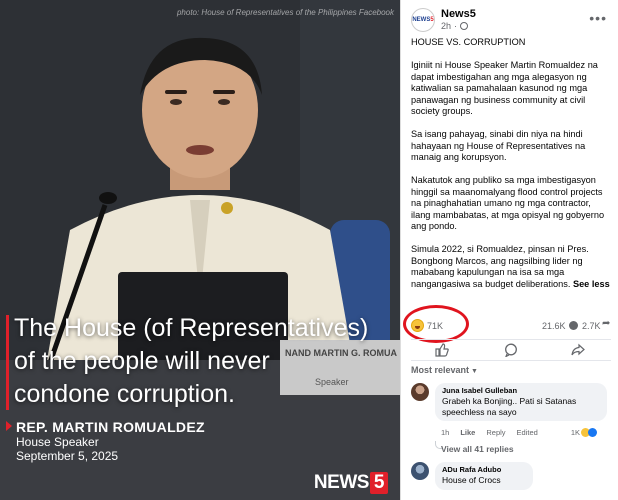 This screenshot has height=500, width=618. Describe the element at coordinates (464, 26) in the screenshot. I see `globe-icon` at that location.